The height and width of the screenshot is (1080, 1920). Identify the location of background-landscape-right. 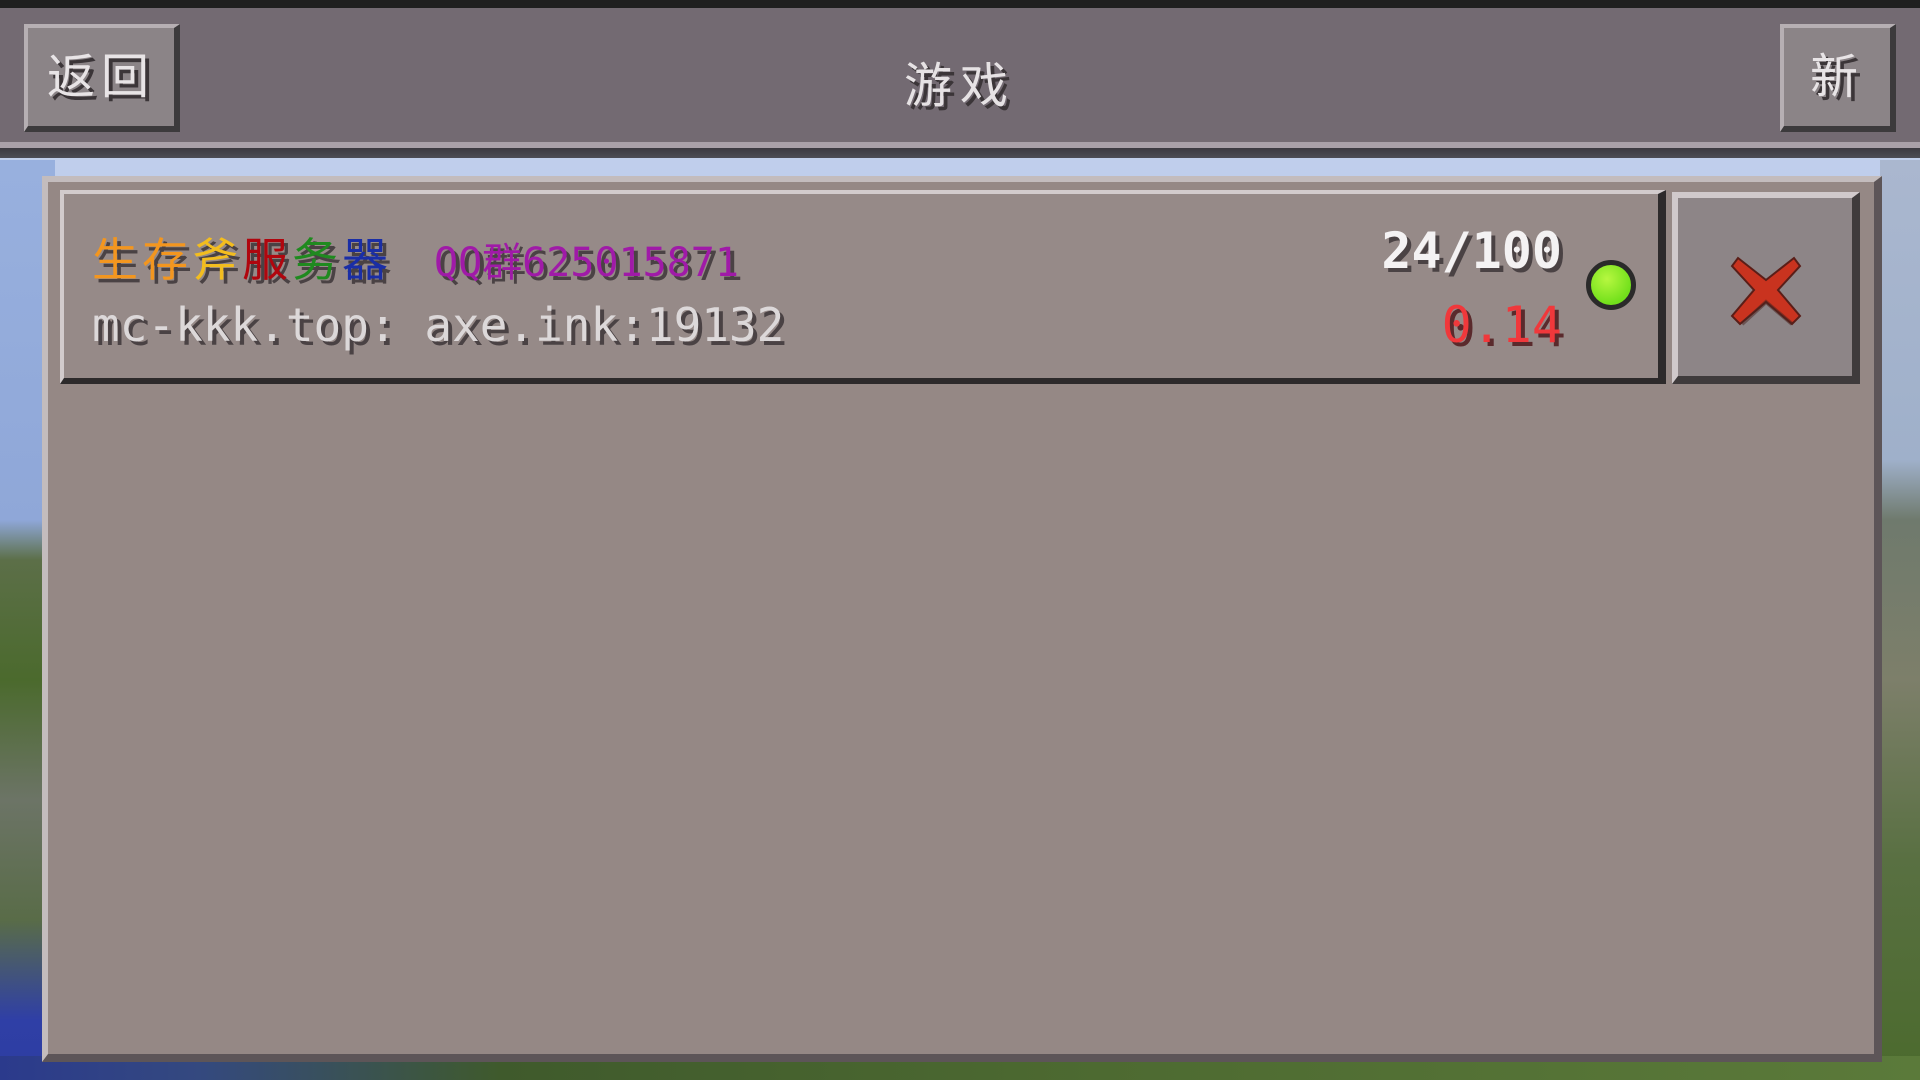
(1900, 620).